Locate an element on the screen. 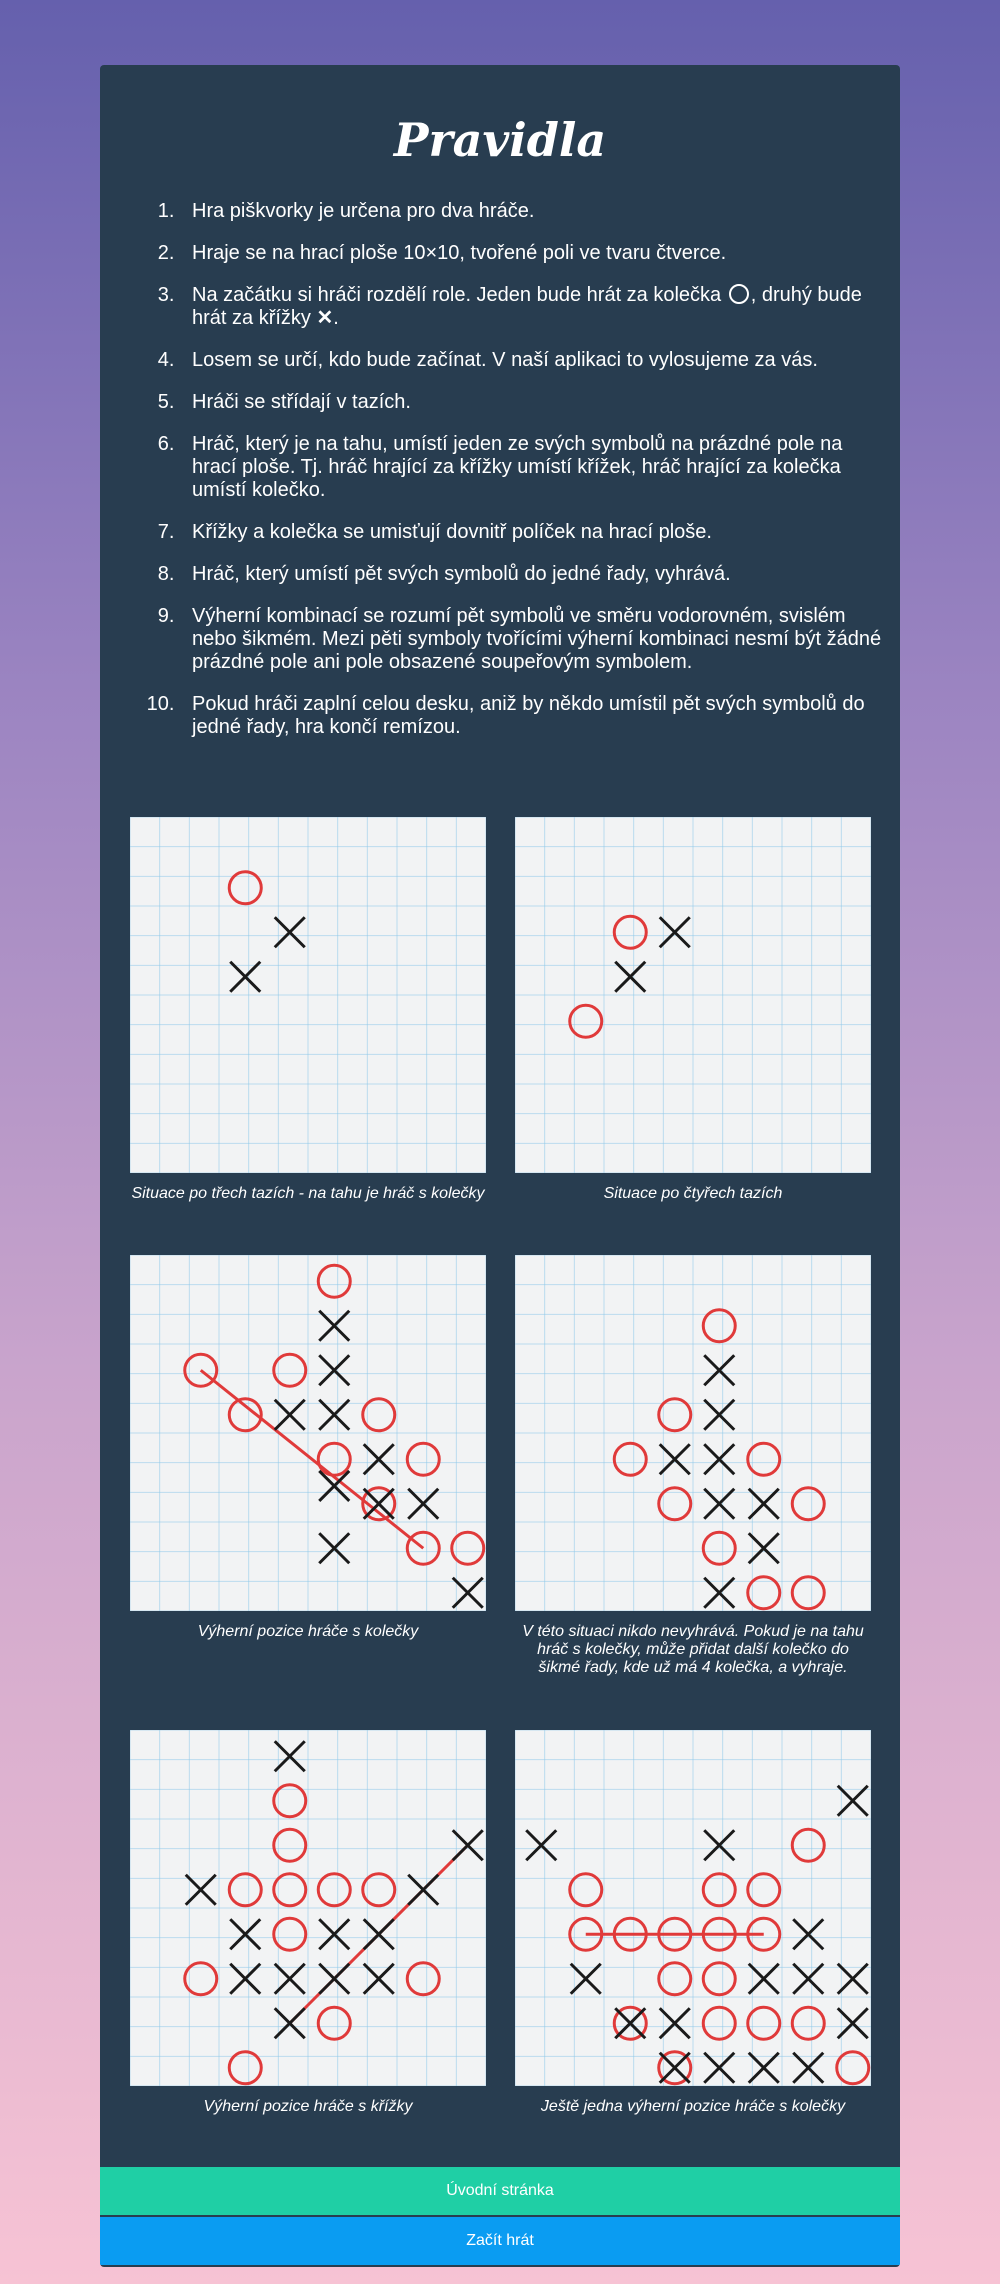 The width and height of the screenshot is (1000, 2284). cross-icon: ✕ is located at coordinates (325, 318).